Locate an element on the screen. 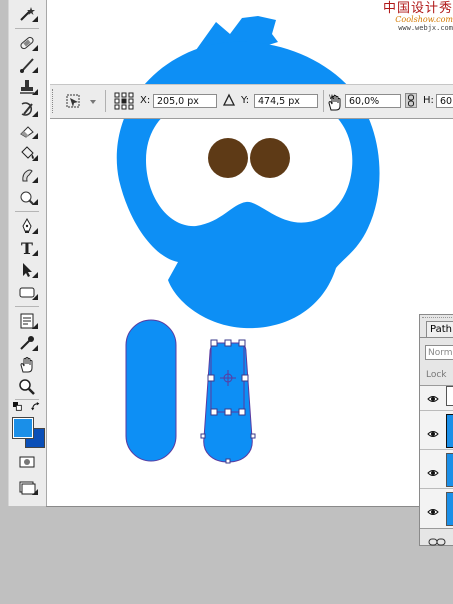 The height and width of the screenshot is (604, 453). pen-tool is located at coordinates (27, 226).